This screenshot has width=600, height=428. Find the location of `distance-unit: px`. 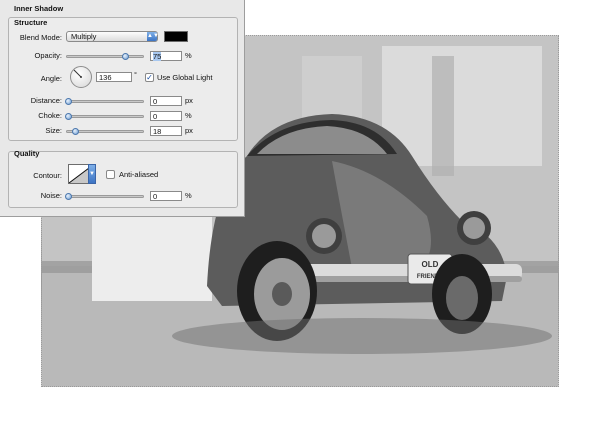

distance-unit: px is located at coordinates (189, 100).